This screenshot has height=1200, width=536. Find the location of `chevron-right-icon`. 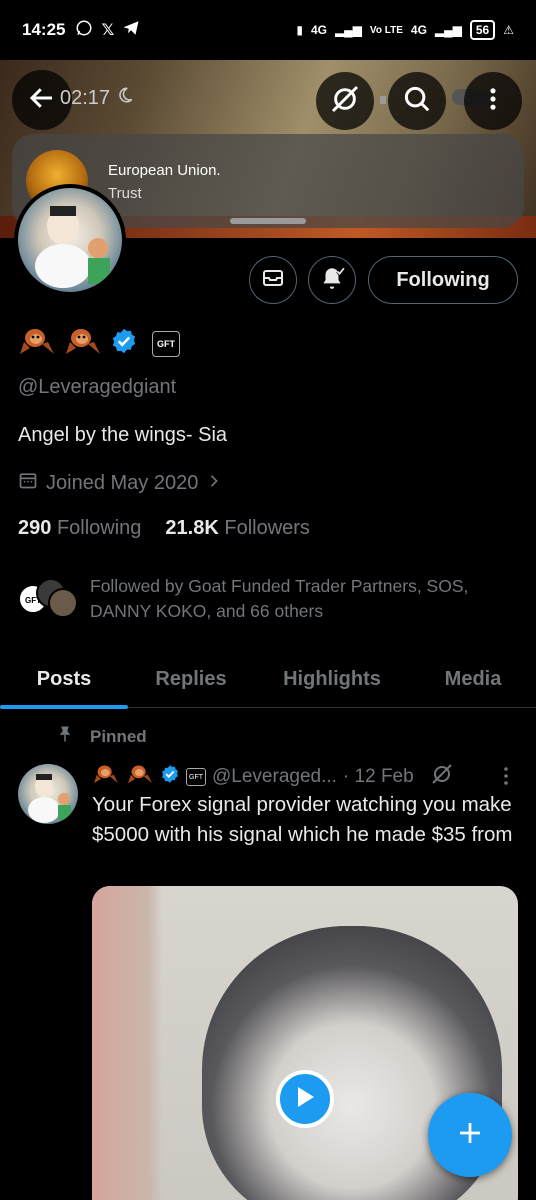

chevron-right-icon is located at coordinates (214, 483).